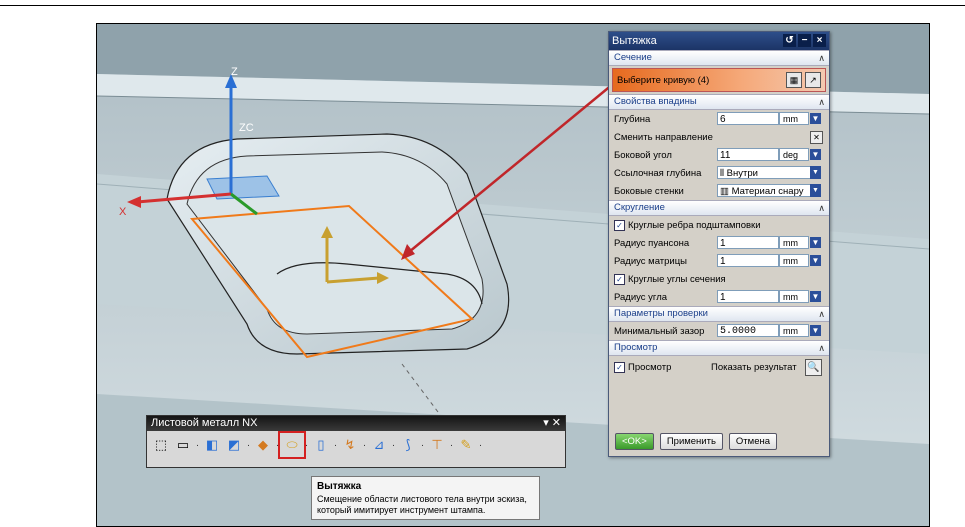  What do you see at coordinates (719, 348) in the screenshot?
I see `section-header-preview: Просмотр ∧` at bounding box center [719, 348].